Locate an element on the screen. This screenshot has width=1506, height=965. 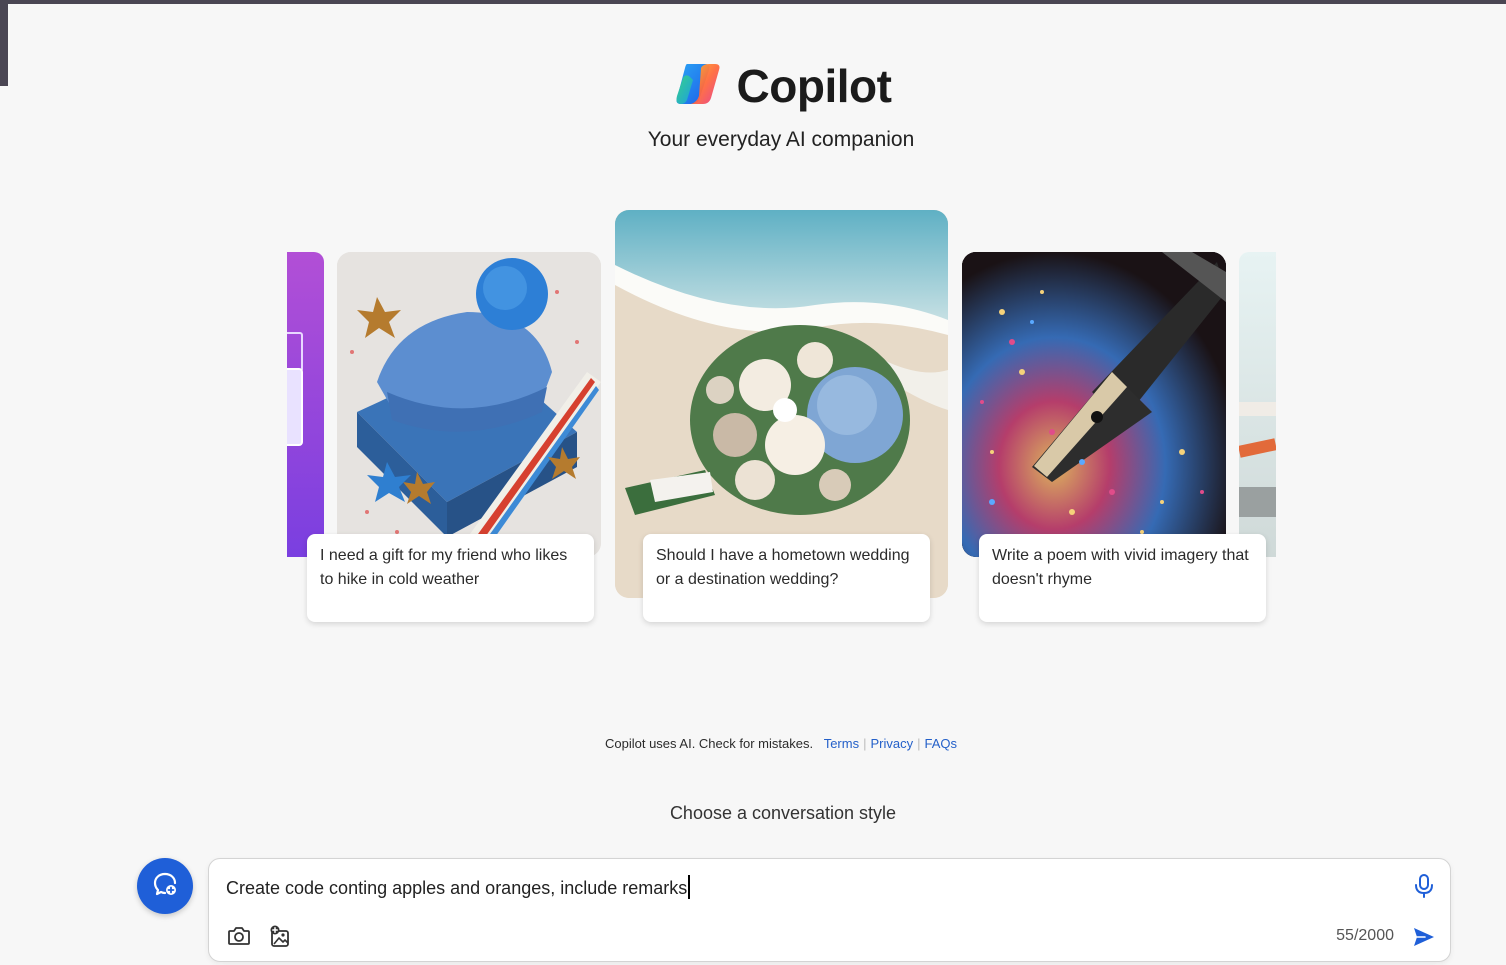
faqs-link: FAQs is located at coordinates (940, 743).